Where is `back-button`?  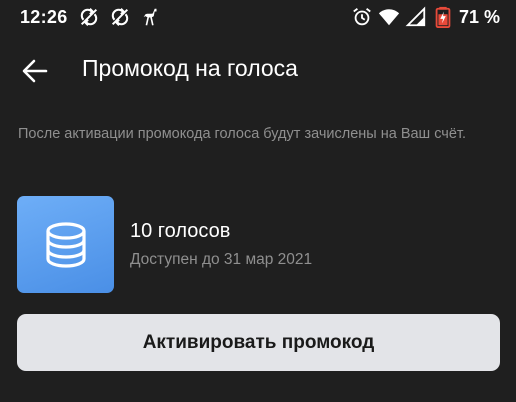 back-button is located at coordinates (35, 71).